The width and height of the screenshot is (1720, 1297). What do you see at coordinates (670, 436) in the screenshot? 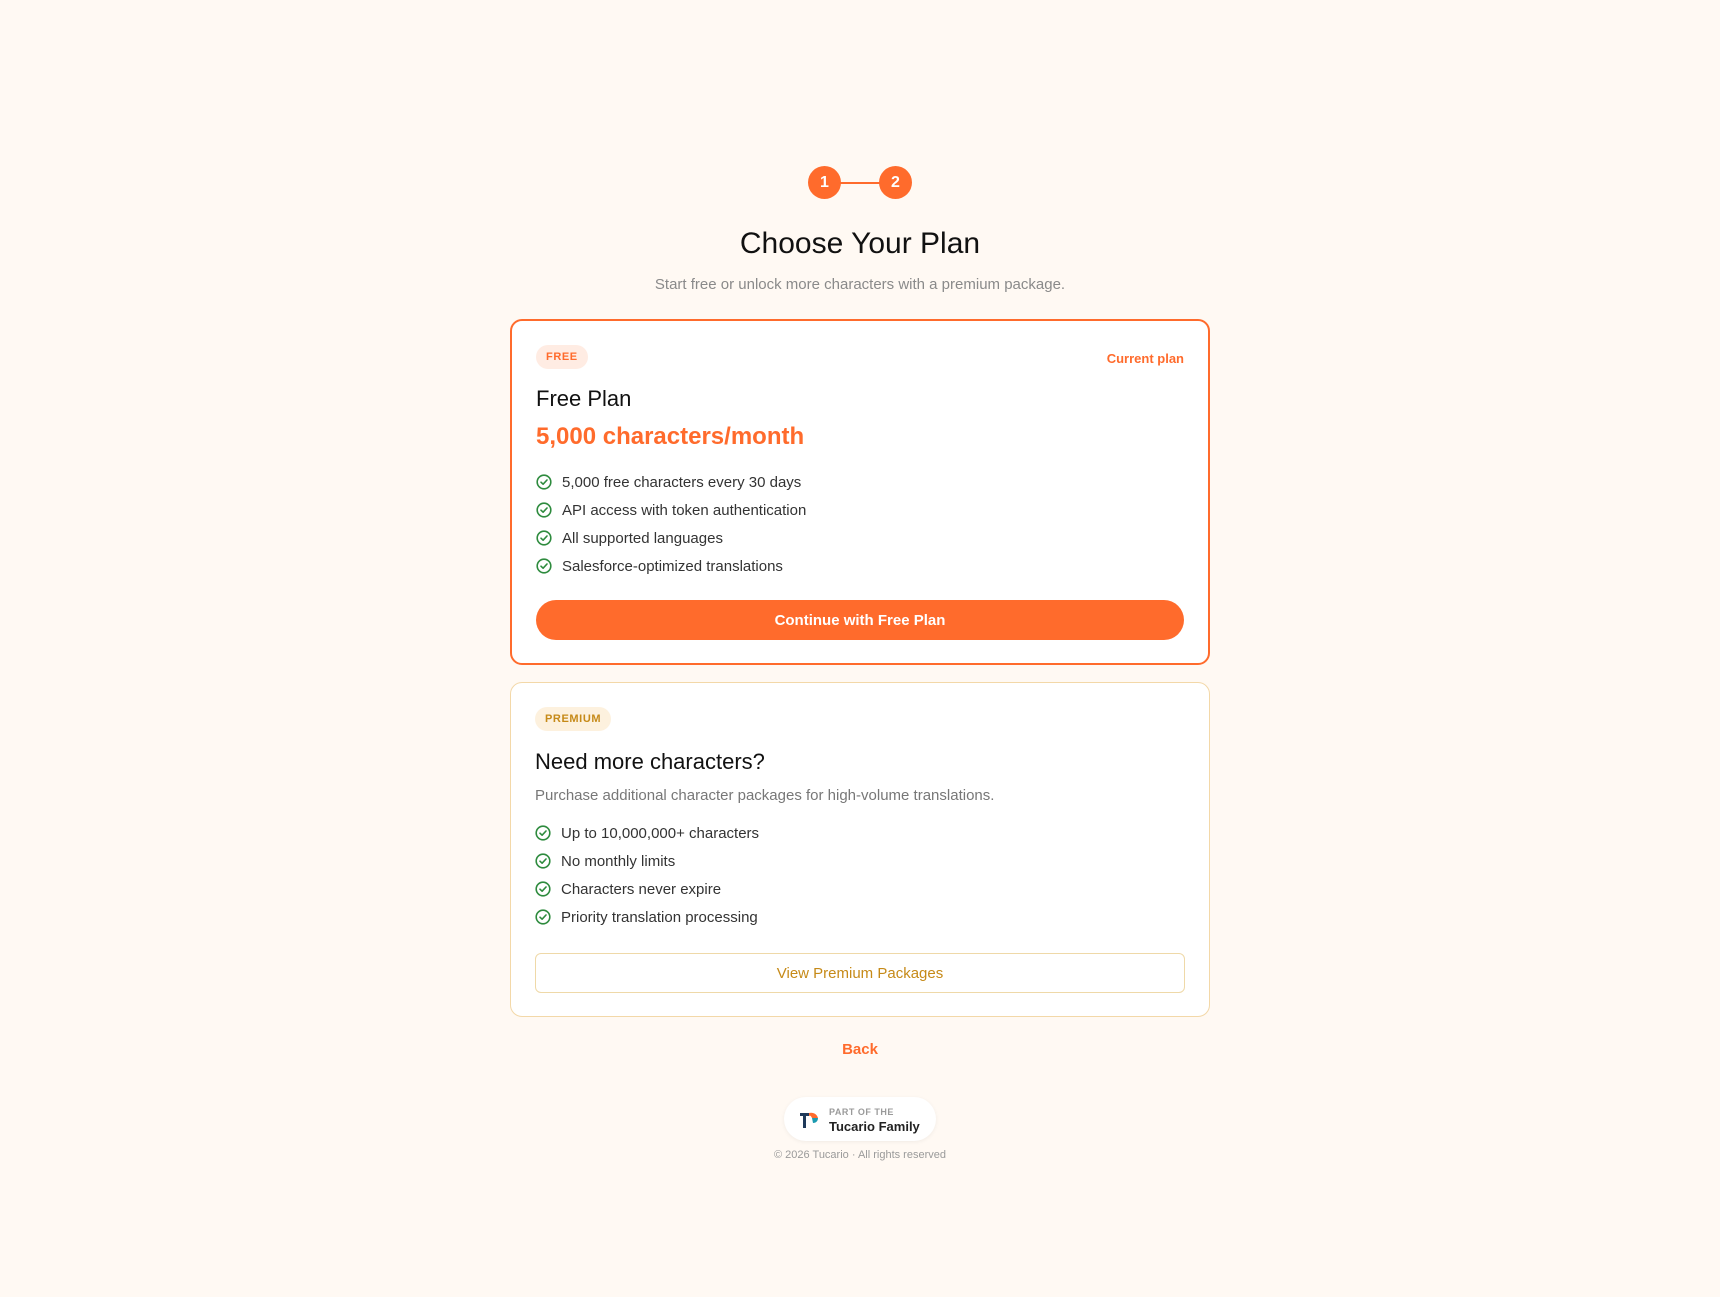
I see `free-plan-price: 5,000 characters/month` at bounding box center [670, 436].